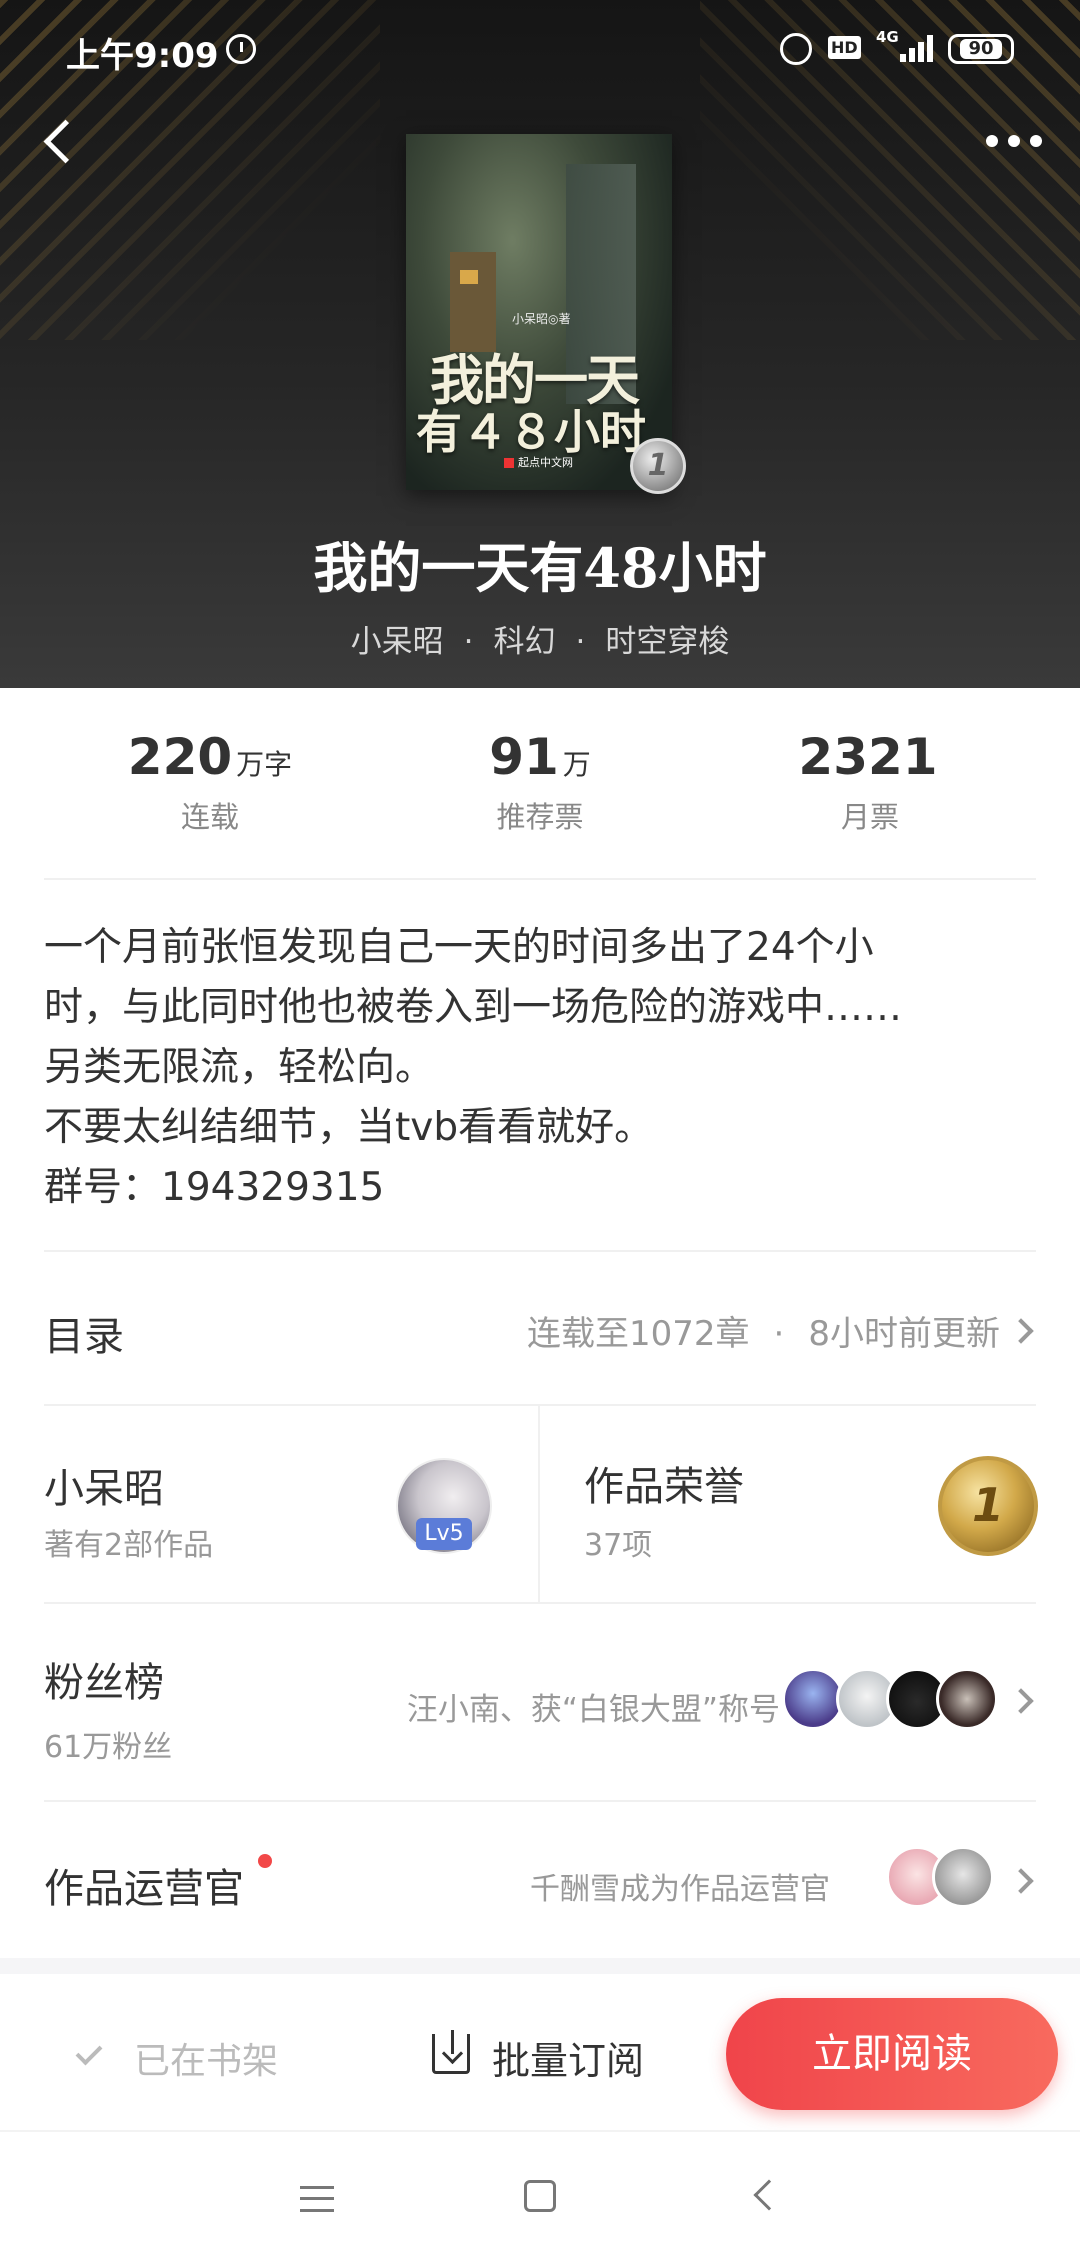 Image resolution: width=1080 pixels, height=2260 pixels. I want to click on book-meta: 小呆昭 · 科幻 · 时空穿梭, so click(540, 642).